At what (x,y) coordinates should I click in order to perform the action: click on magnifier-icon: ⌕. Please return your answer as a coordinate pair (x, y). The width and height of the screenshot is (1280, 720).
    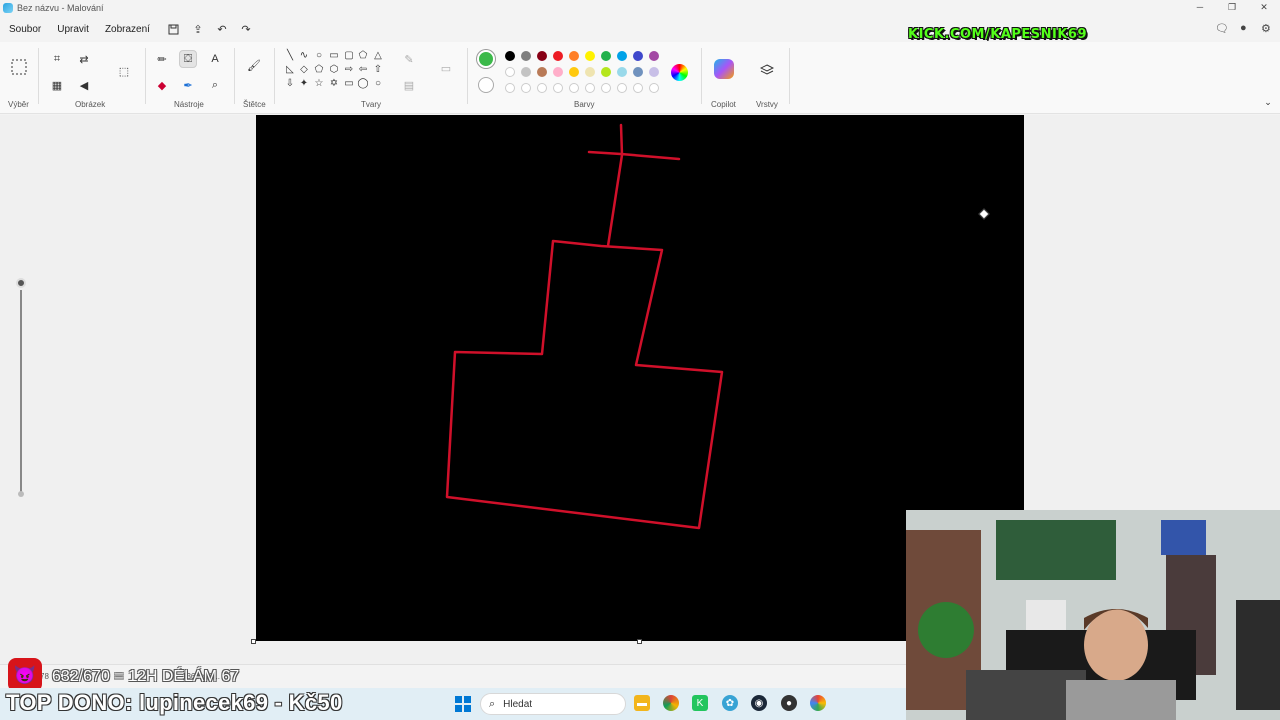
    Looking at the image, I should click on (215, 85).